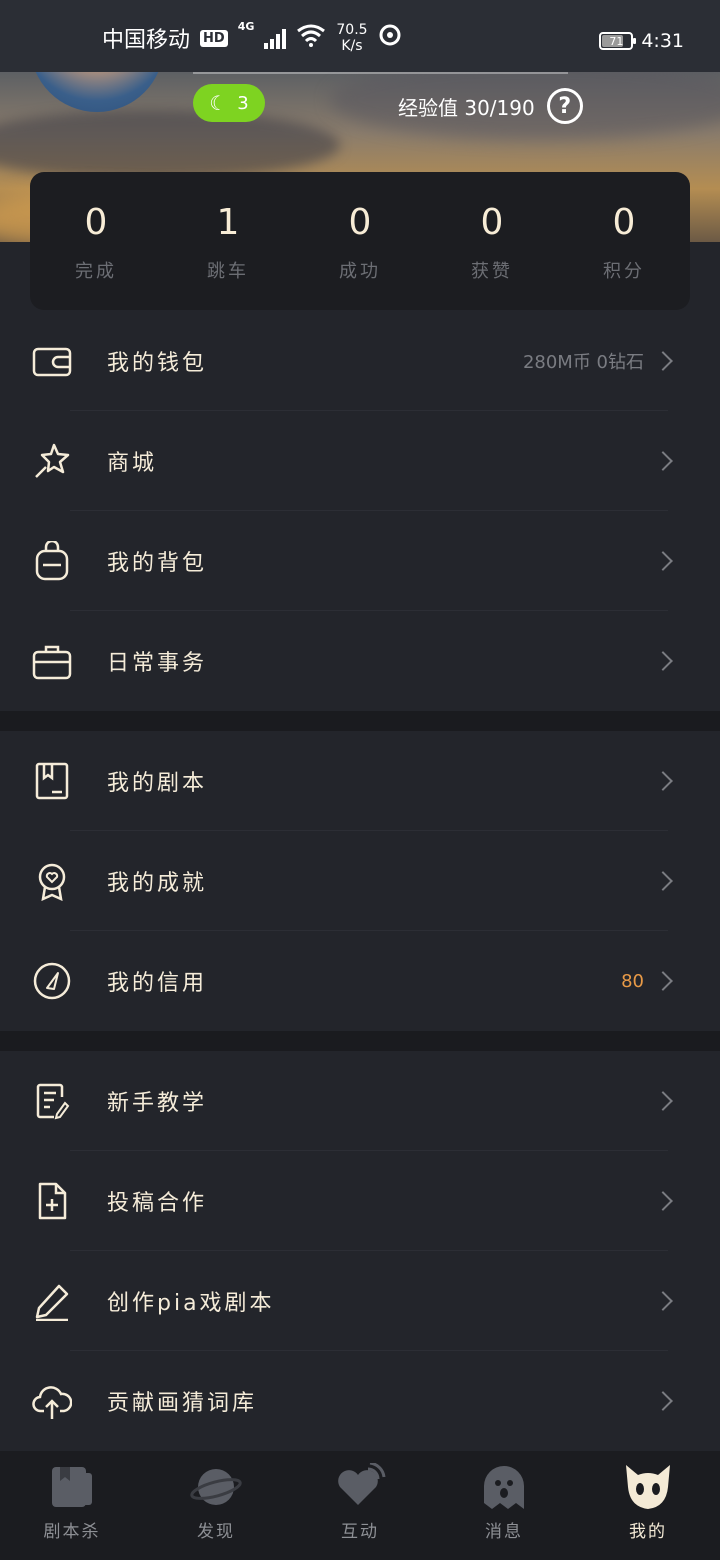 The height and width of the screenshot is (1560, 720). I want to click on menu-item-shop: 商城, so click(360, 461).